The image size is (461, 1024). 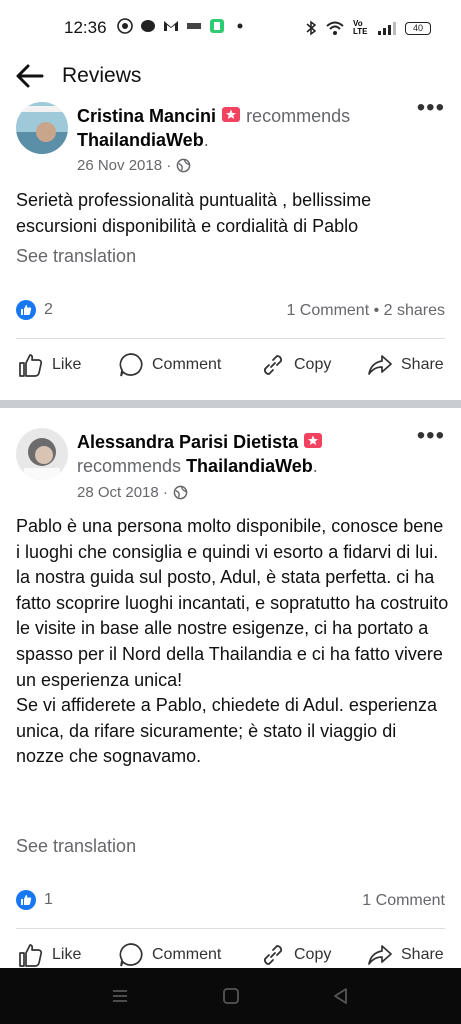 I want to click on volte-icon: Vo LTE, so click(x=360, y=27).